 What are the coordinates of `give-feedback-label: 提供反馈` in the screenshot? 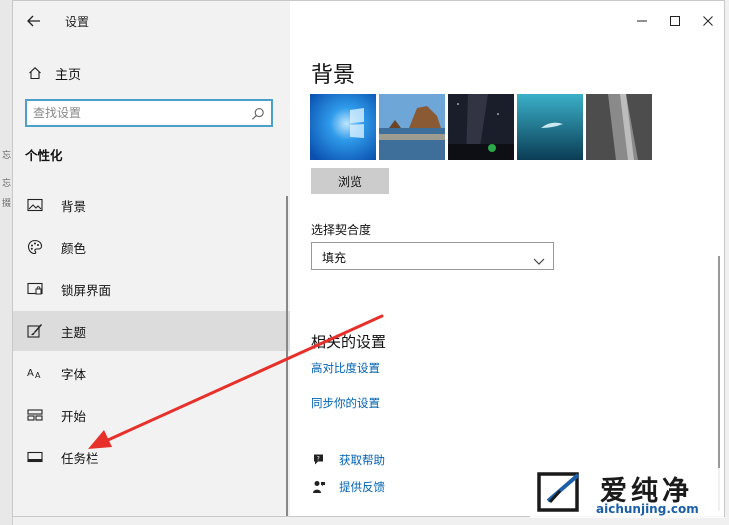 It's located at (362, 487).